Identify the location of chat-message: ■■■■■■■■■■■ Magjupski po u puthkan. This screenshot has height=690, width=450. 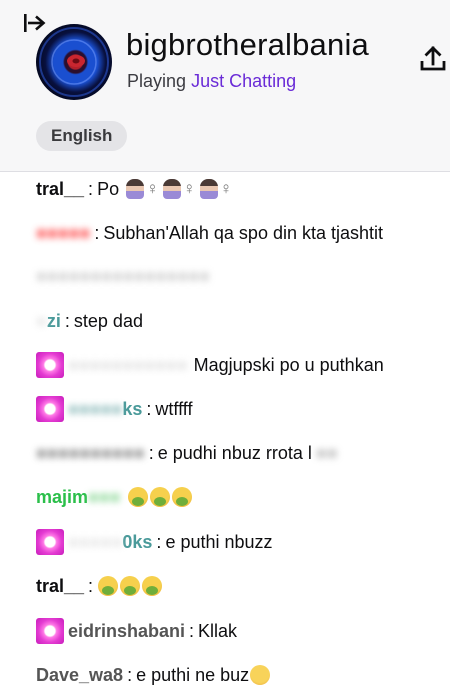
(210, 365).